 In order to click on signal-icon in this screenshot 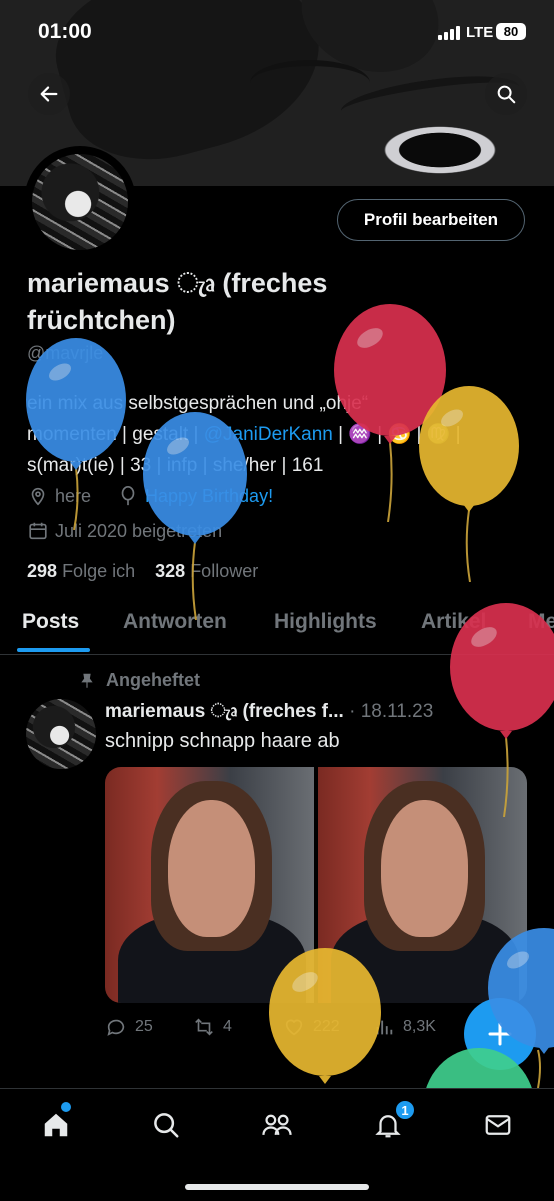, I will do `click(449, 33)`.